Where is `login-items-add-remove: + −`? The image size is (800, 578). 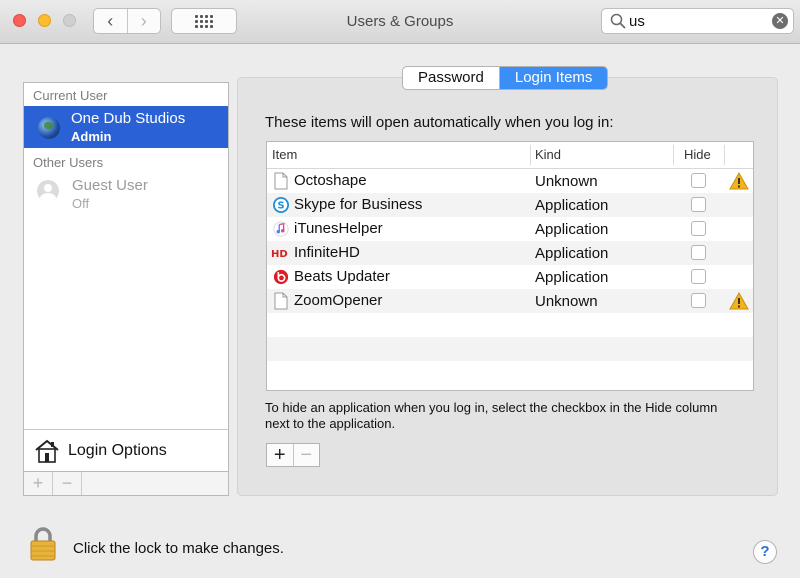 login-items-add-remove: + − is located at coordinates (293, 455).